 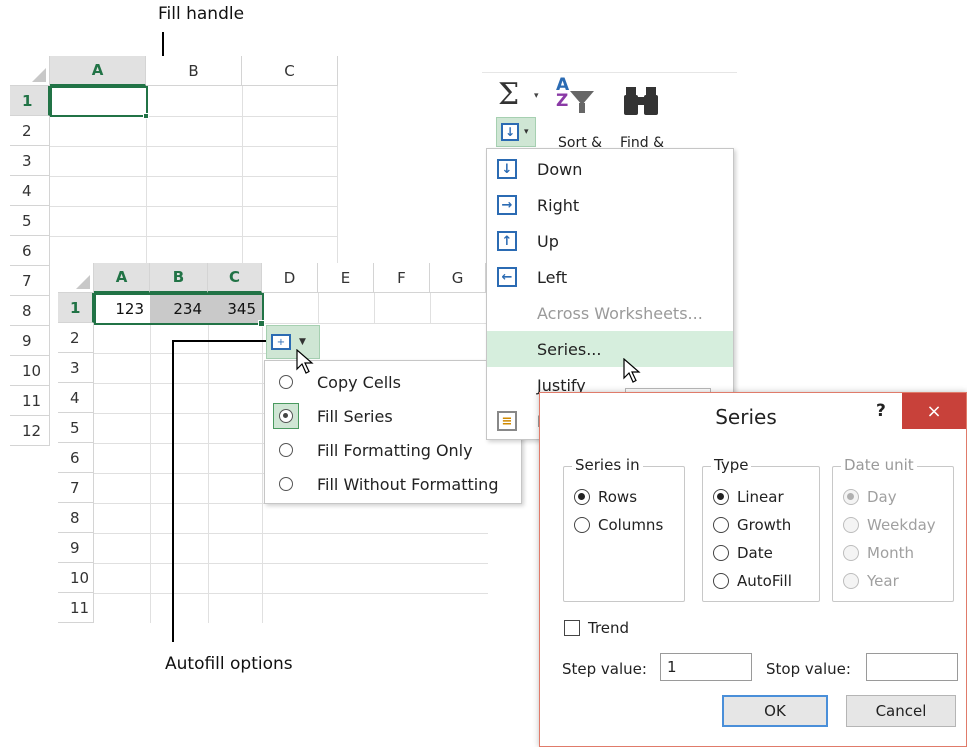 What do you see at coordinates (706, 667) in the screenshot?
I see `step-value-input: 1` at bounding box center [706, 667].